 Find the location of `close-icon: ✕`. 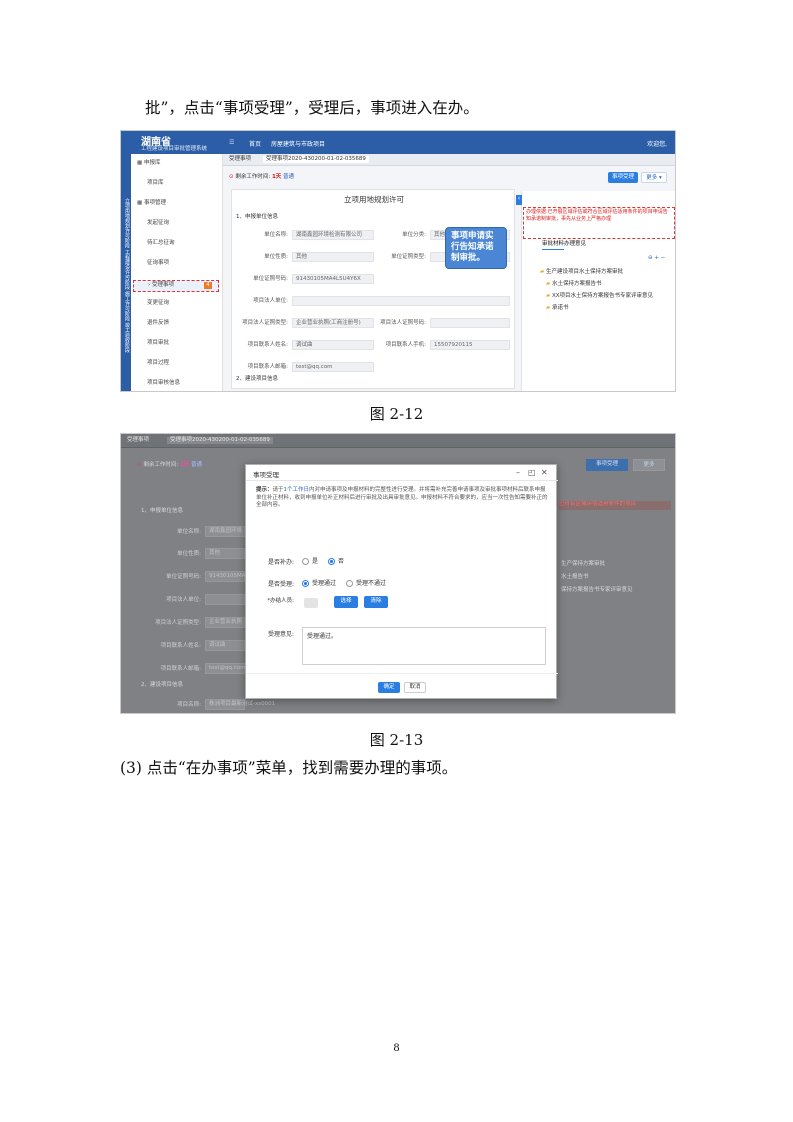

close-icon: ✕ is located at coordinates (544, 472).